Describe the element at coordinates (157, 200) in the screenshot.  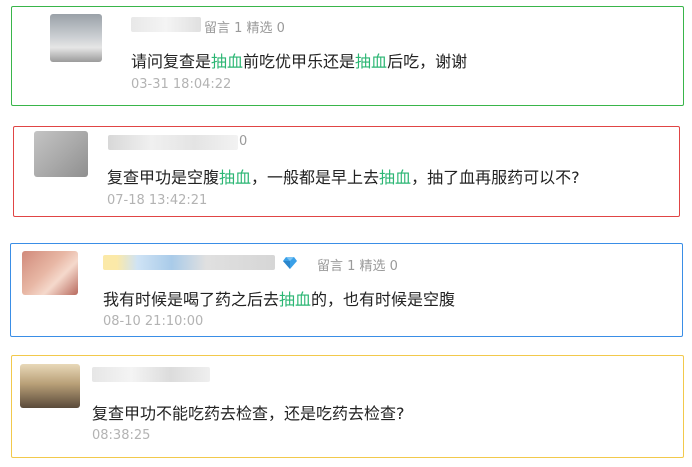
I see `comment-timestamp: 07-18 13:42:21` at that location.